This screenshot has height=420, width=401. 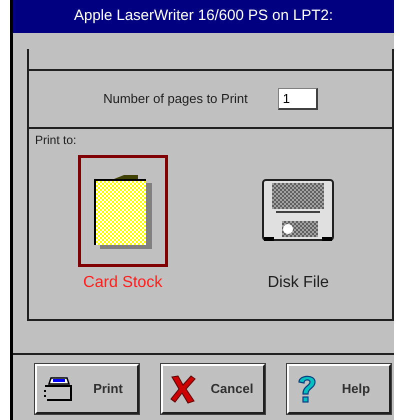 I want to click on pages-input: 1, so click(x=298, y=99).